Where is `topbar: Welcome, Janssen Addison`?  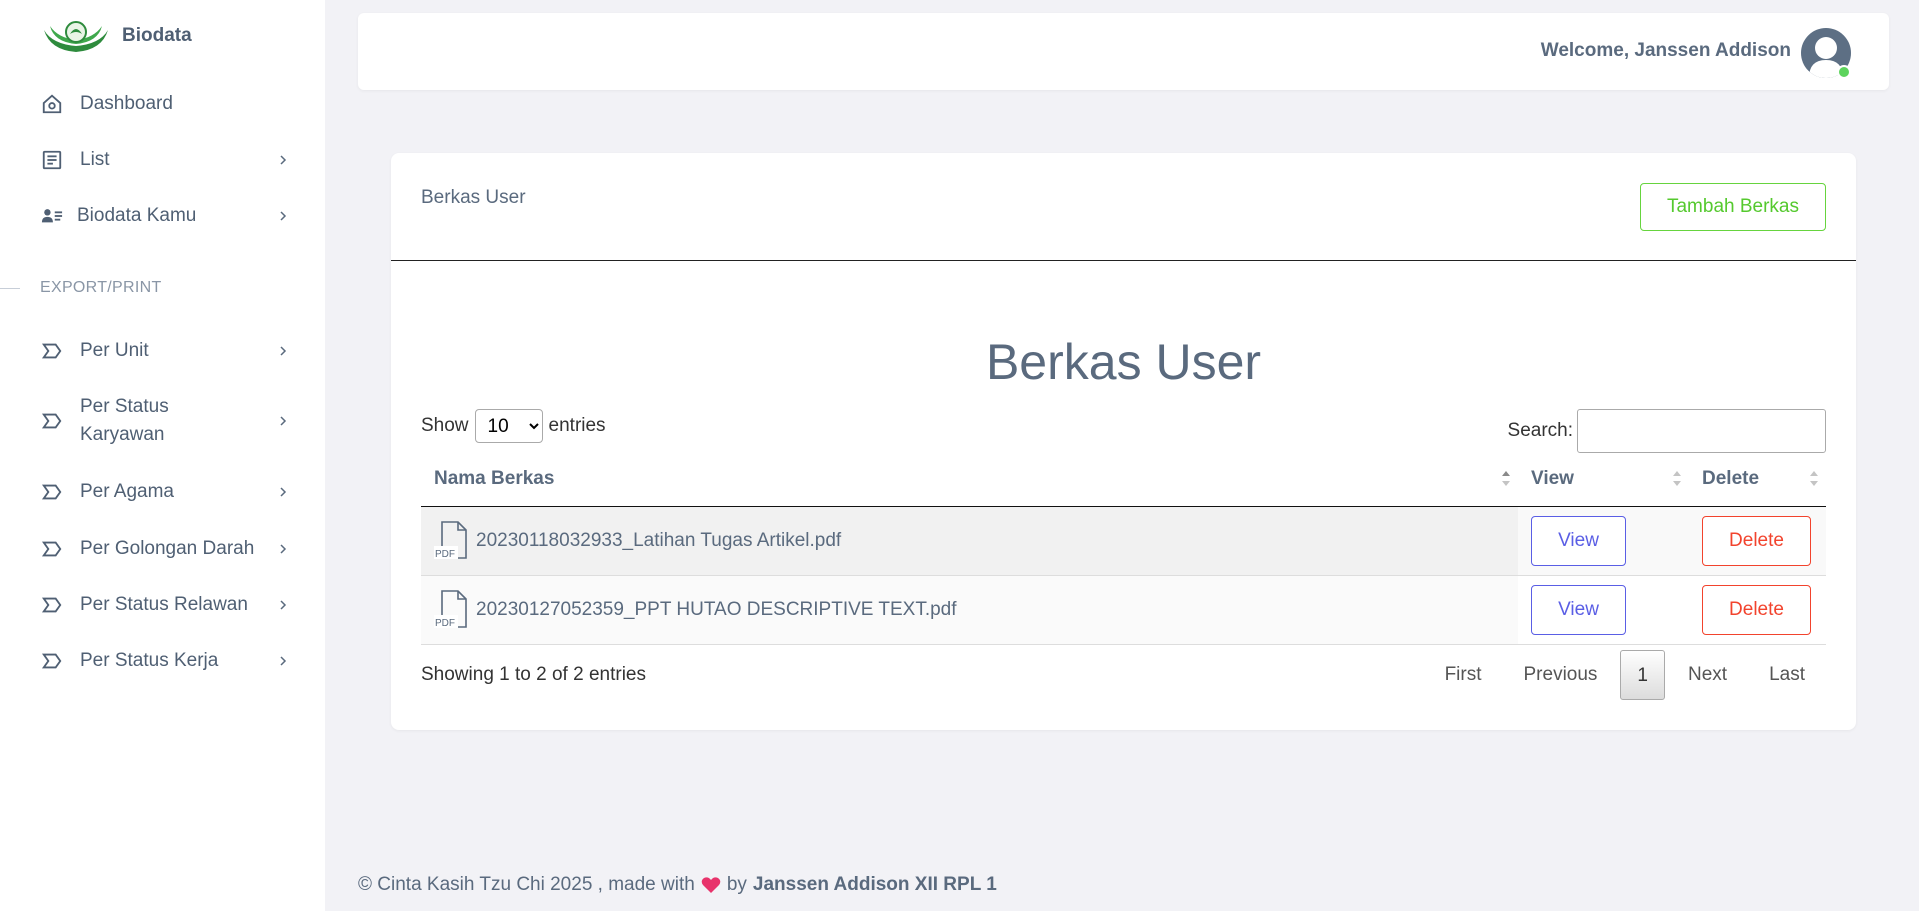 topbar: Welcome, Janssen Addison is located at coordinates (1123, 51).